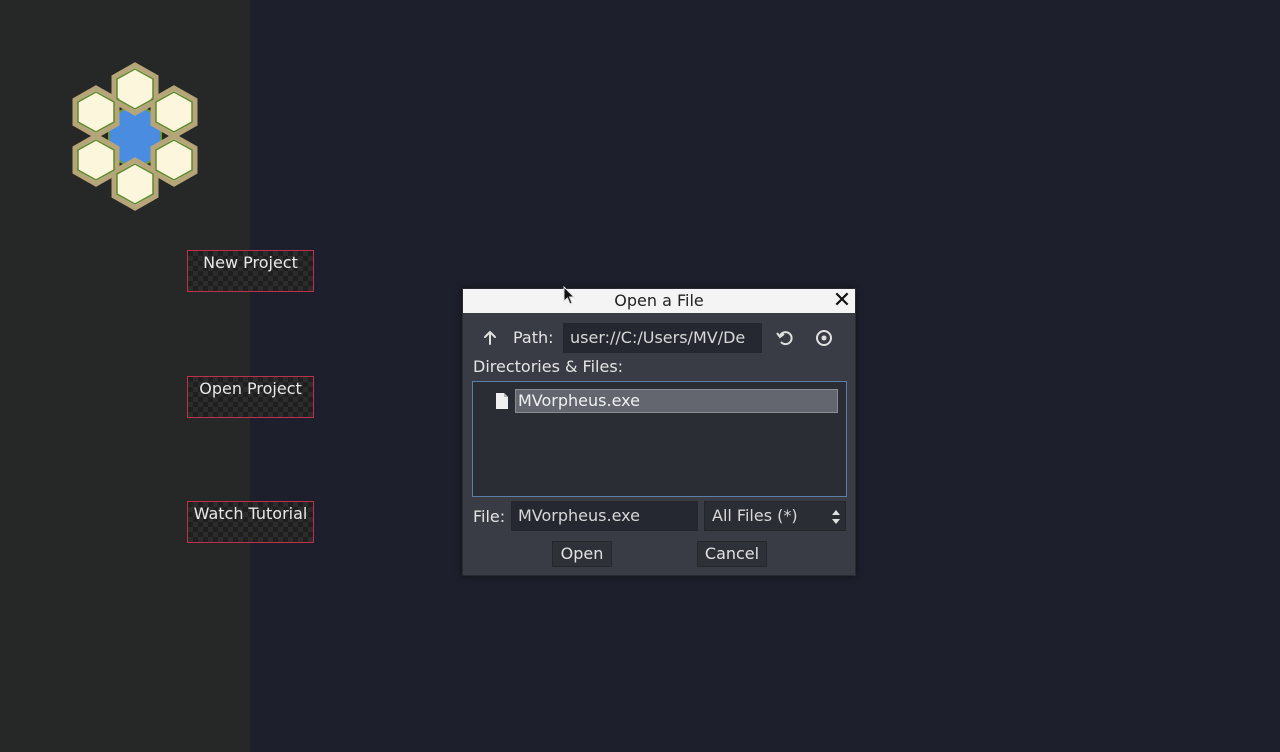 The width and height of the screenshot is (1280, 752). What do you see at coordinates (490, 338) in the screenshot?
I see `up-arrow-icon` at bounding box center [490, 338].